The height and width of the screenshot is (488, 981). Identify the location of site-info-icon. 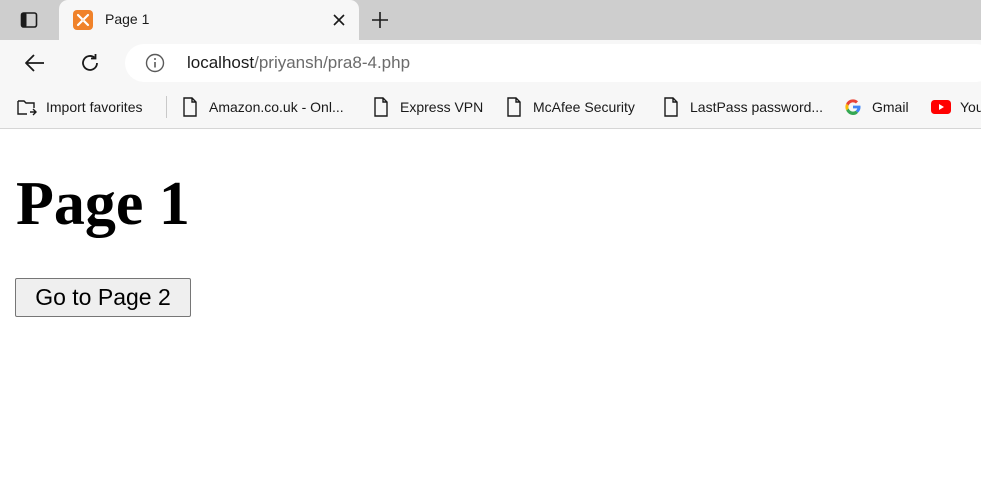
(155, 63).